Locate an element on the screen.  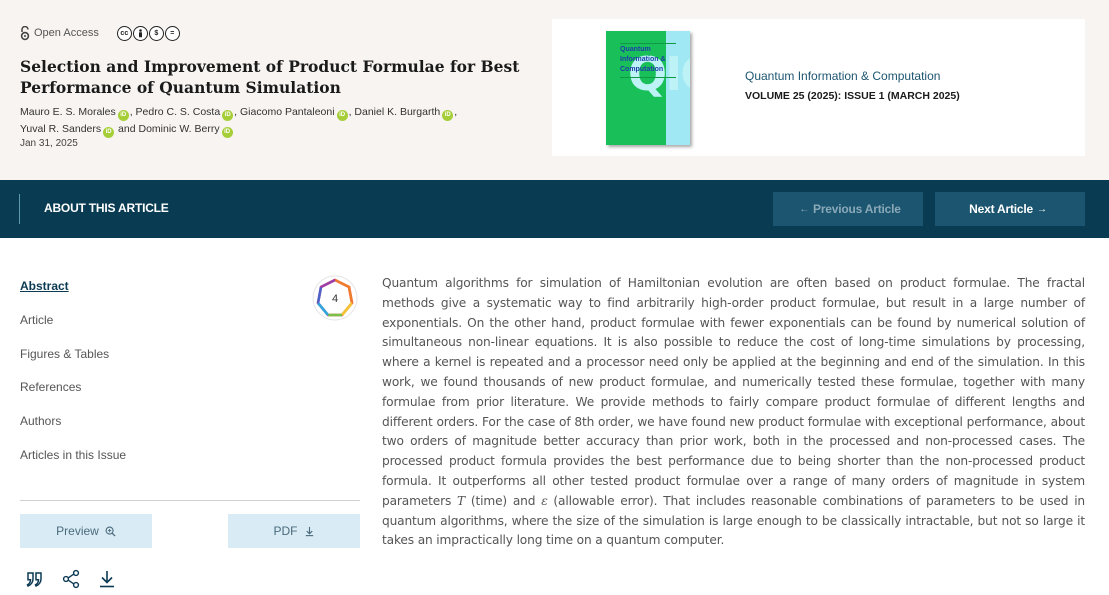
sidebar-item-article: Article is located at coordinates (36, 320).